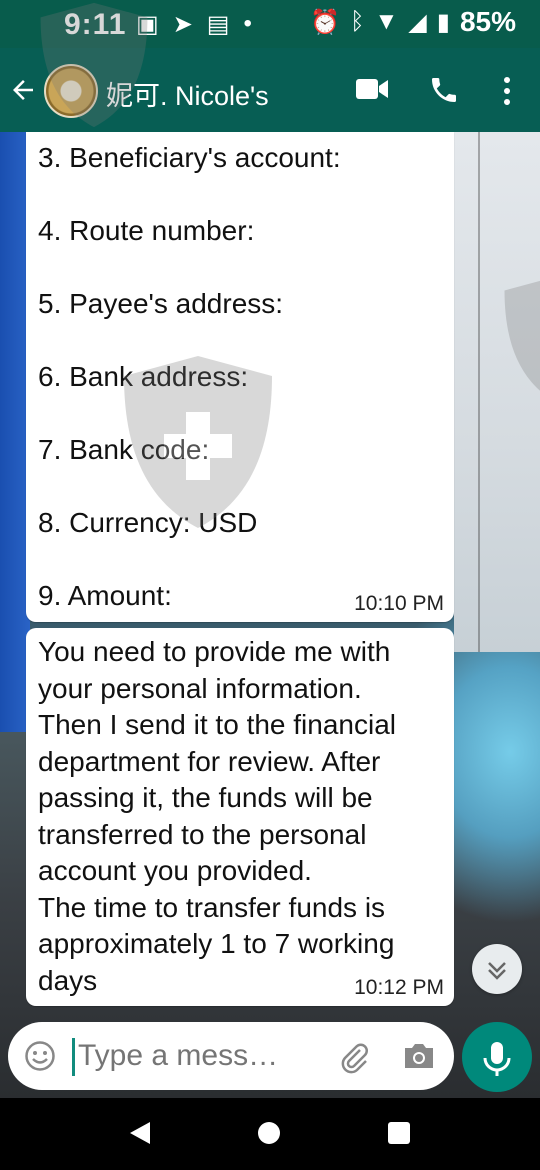  I want to click on voice-record-button, so click(497, 1057).